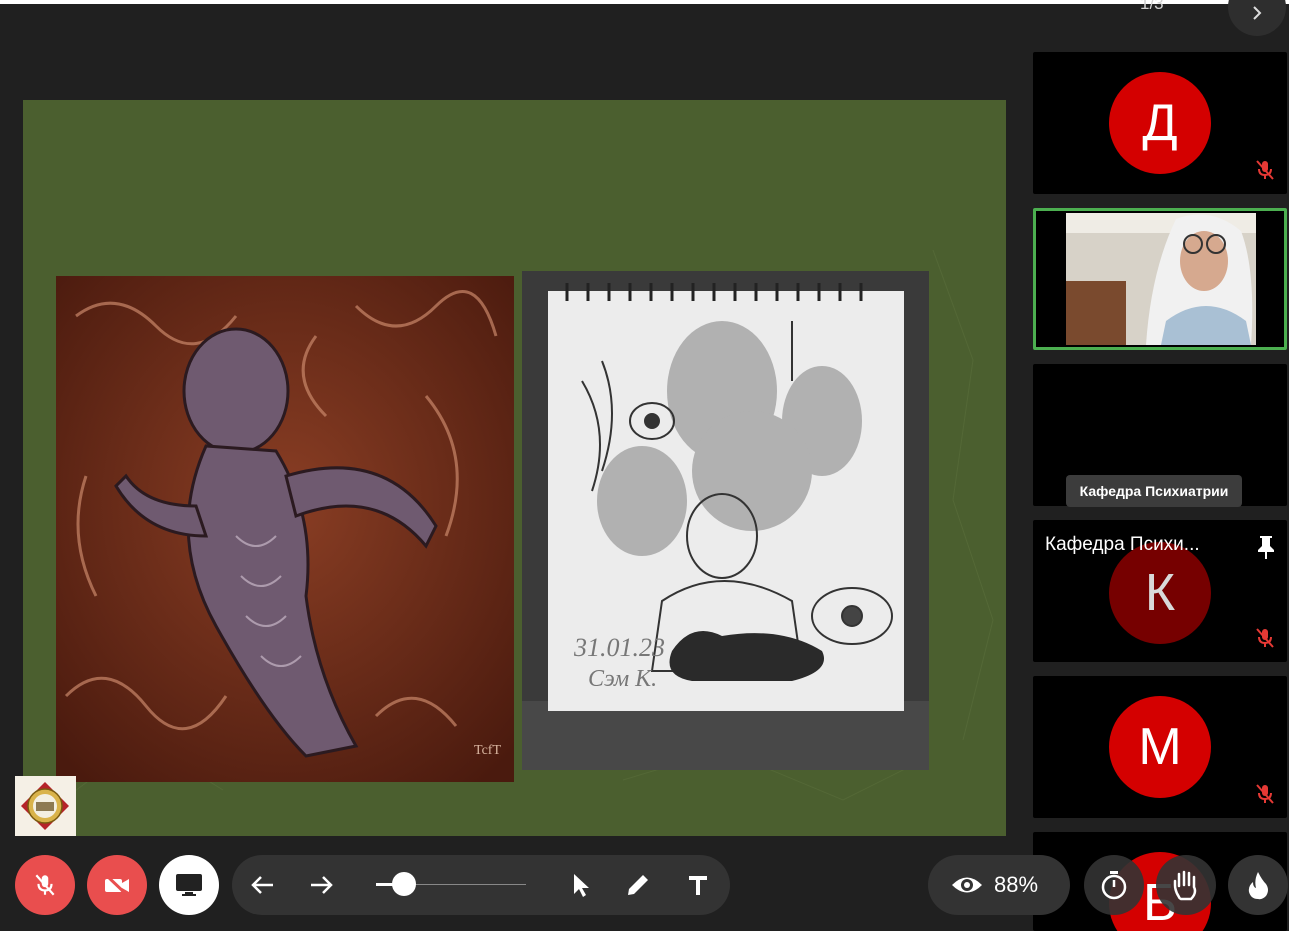 The height and width of the screenshot is (931, 1289). I want to click on svg-text: 31.01.23, so click(619, 647).